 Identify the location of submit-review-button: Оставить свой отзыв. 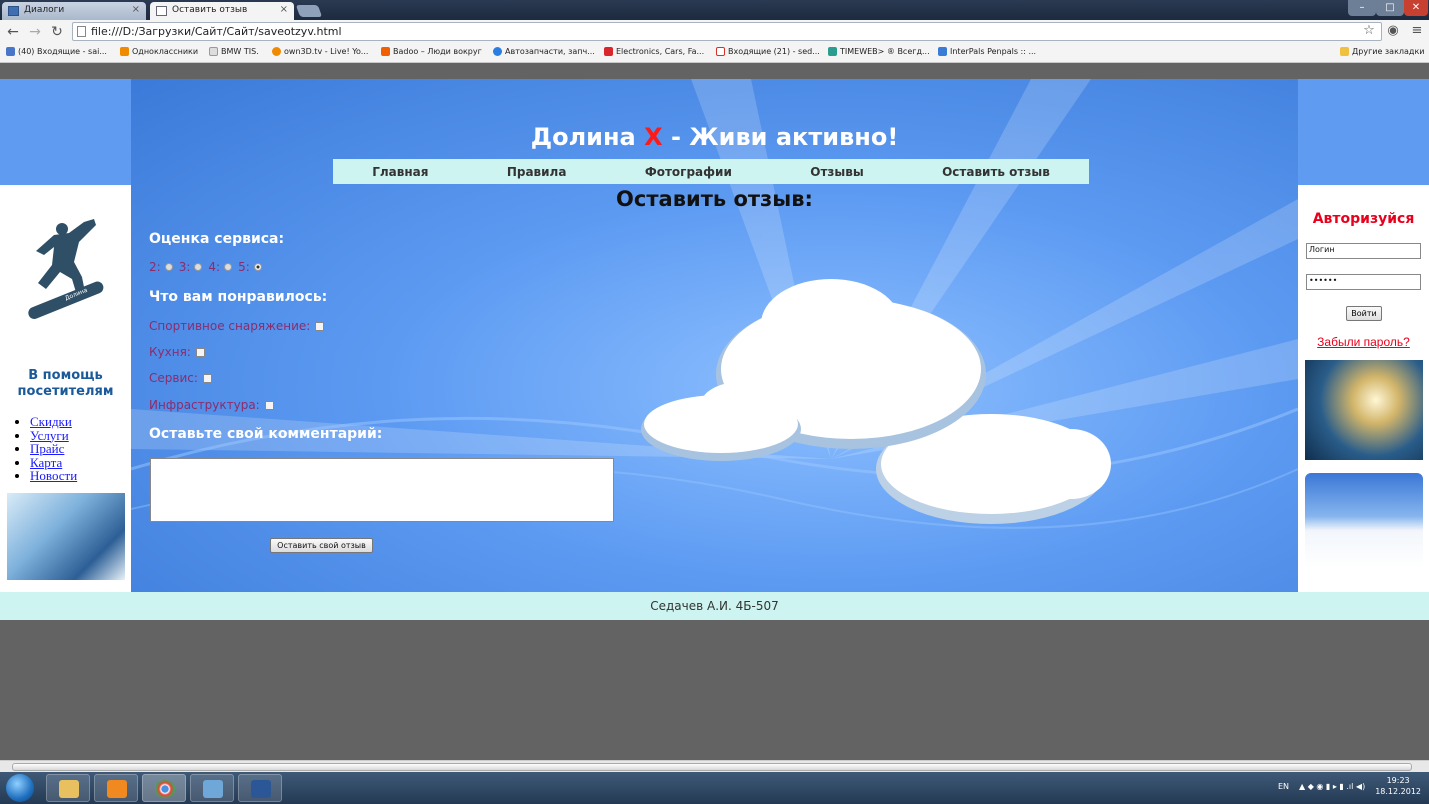
(321, 545).